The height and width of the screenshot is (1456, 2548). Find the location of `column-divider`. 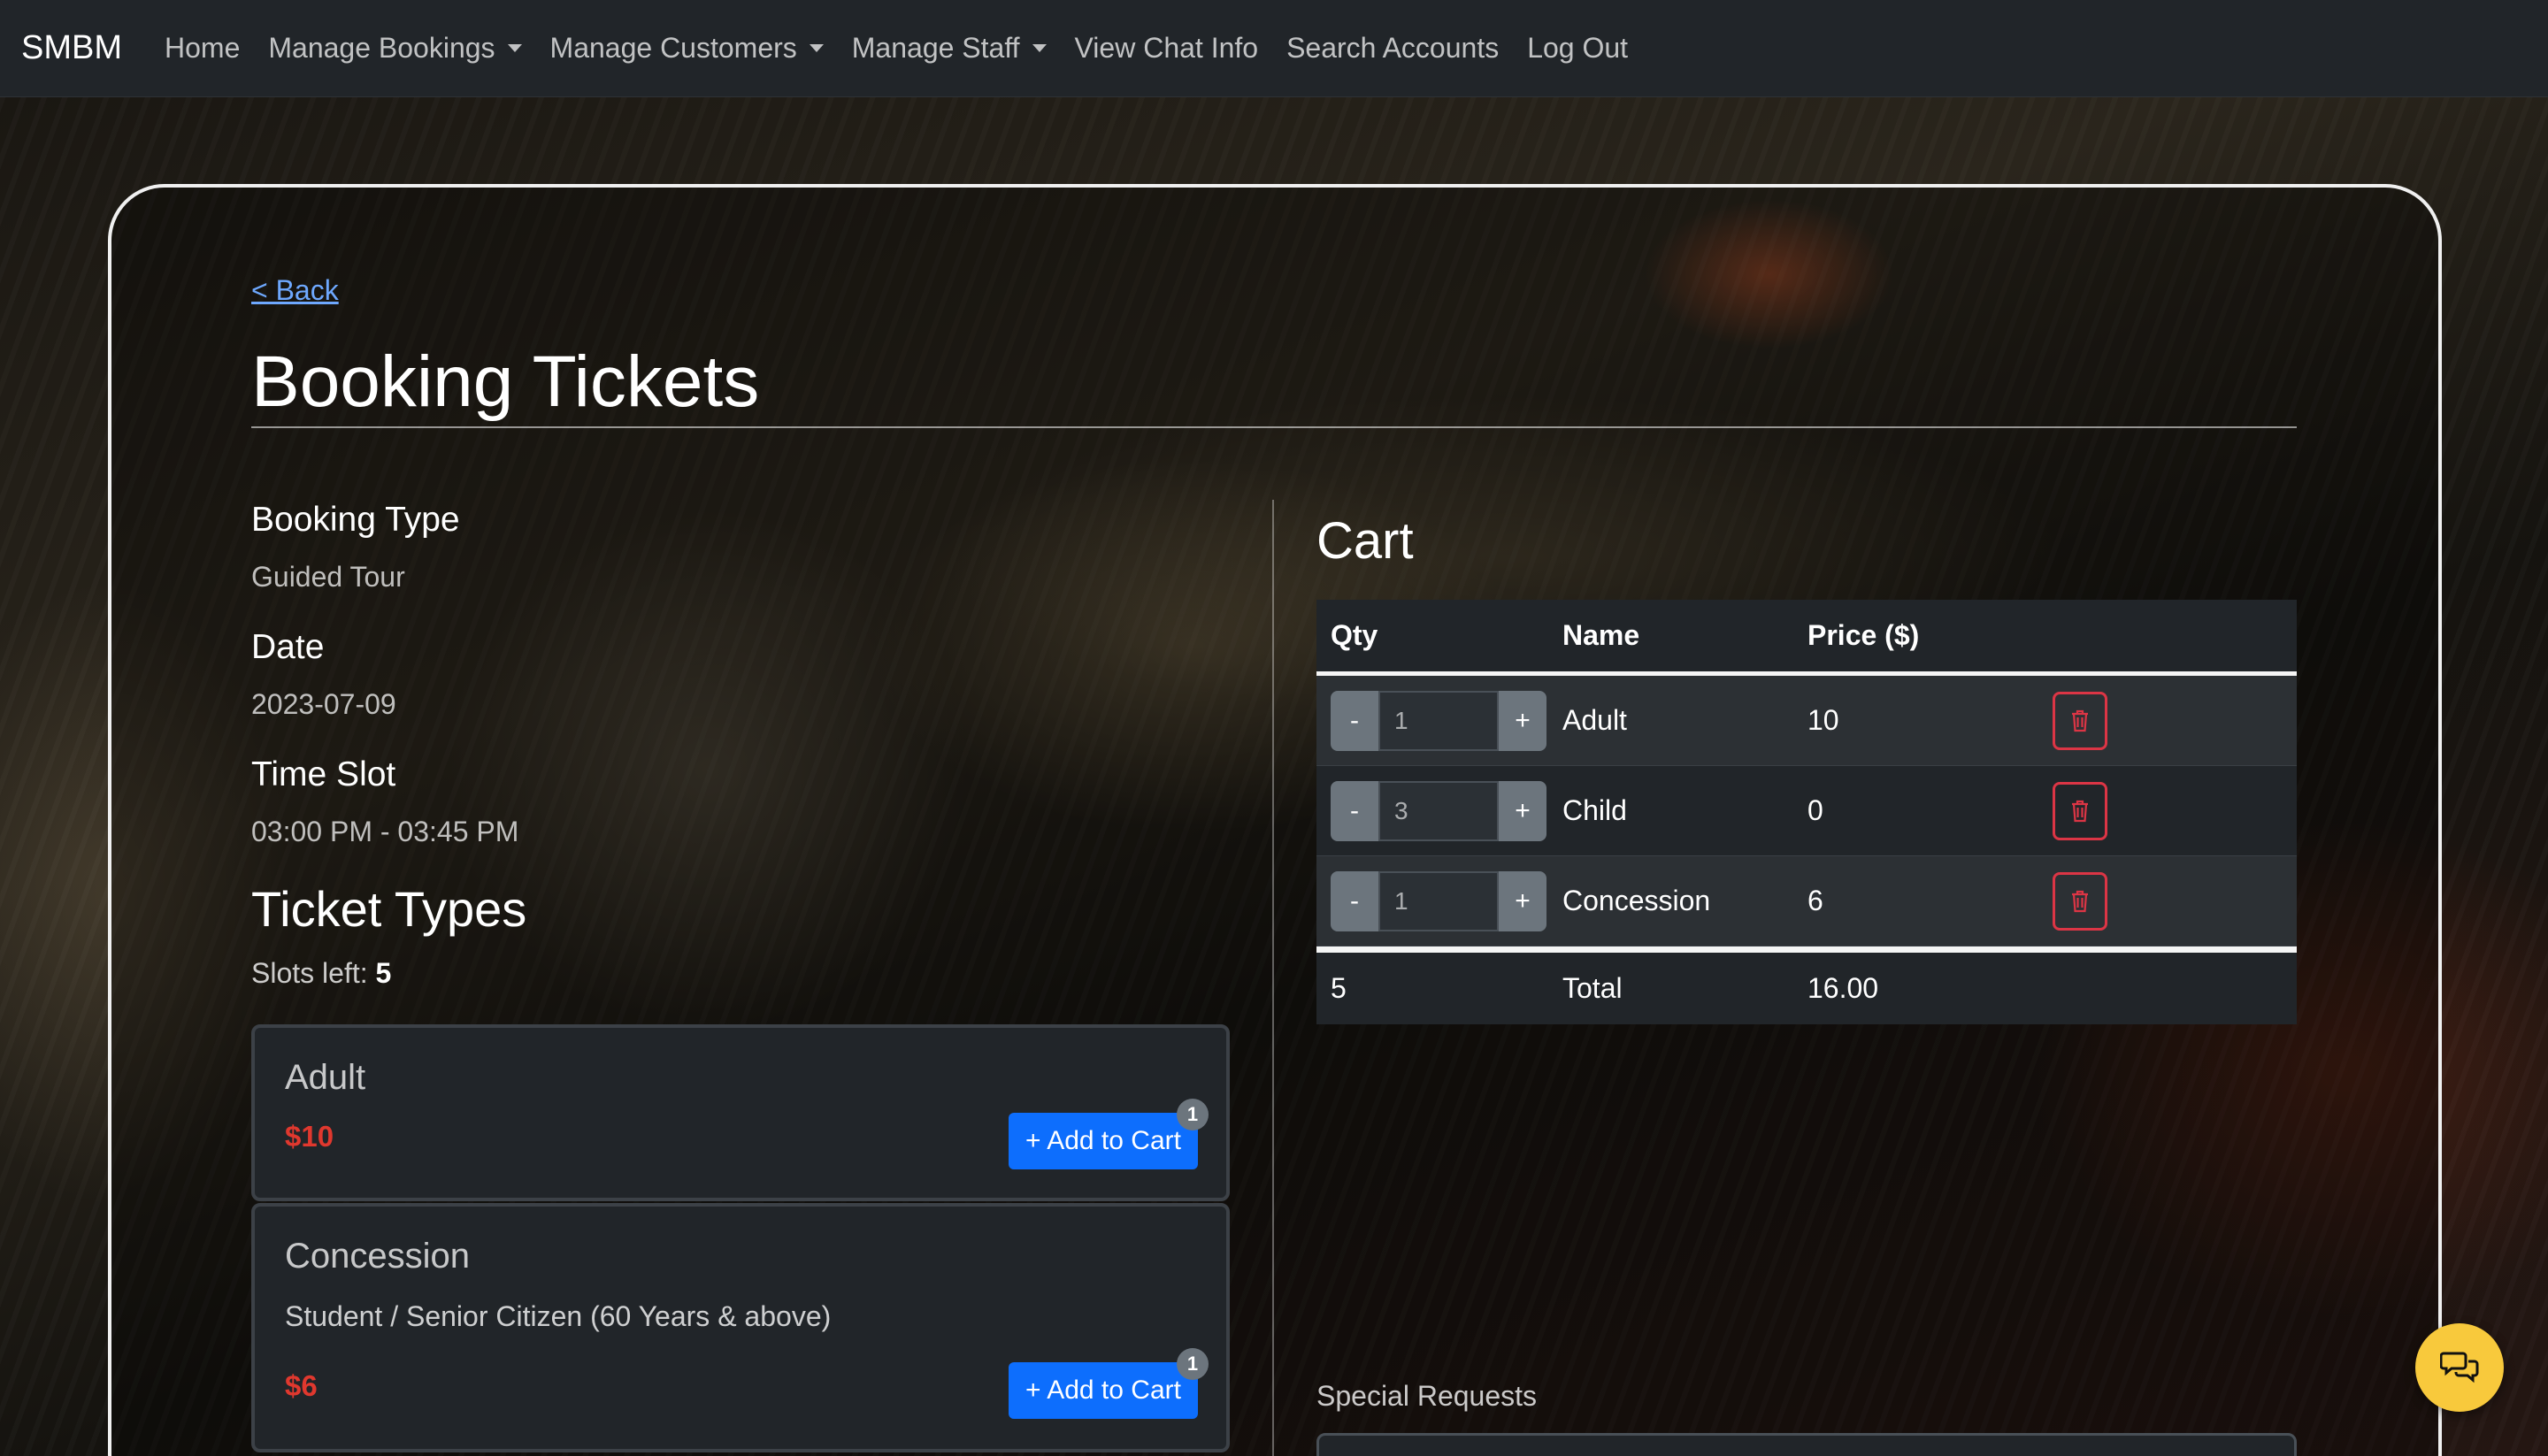

column-divider is located at coordinates (1273, 978).